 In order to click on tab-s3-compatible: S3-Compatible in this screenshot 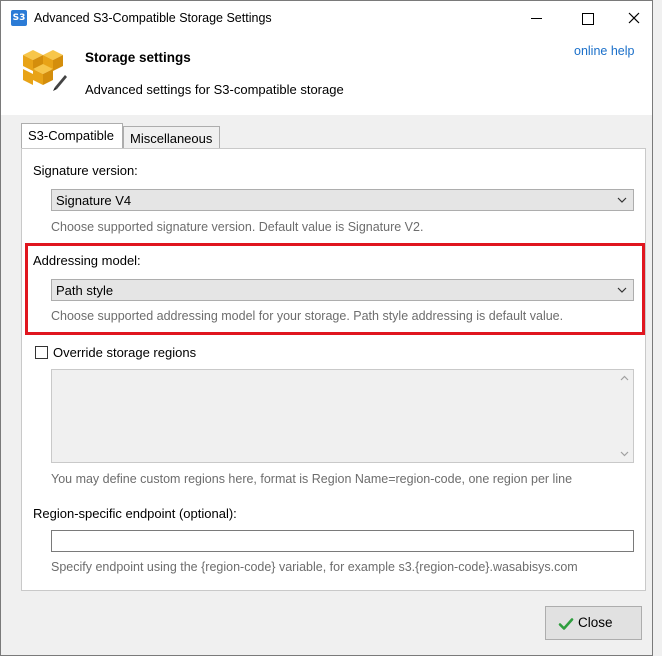, I will do `click(72, 135)`.